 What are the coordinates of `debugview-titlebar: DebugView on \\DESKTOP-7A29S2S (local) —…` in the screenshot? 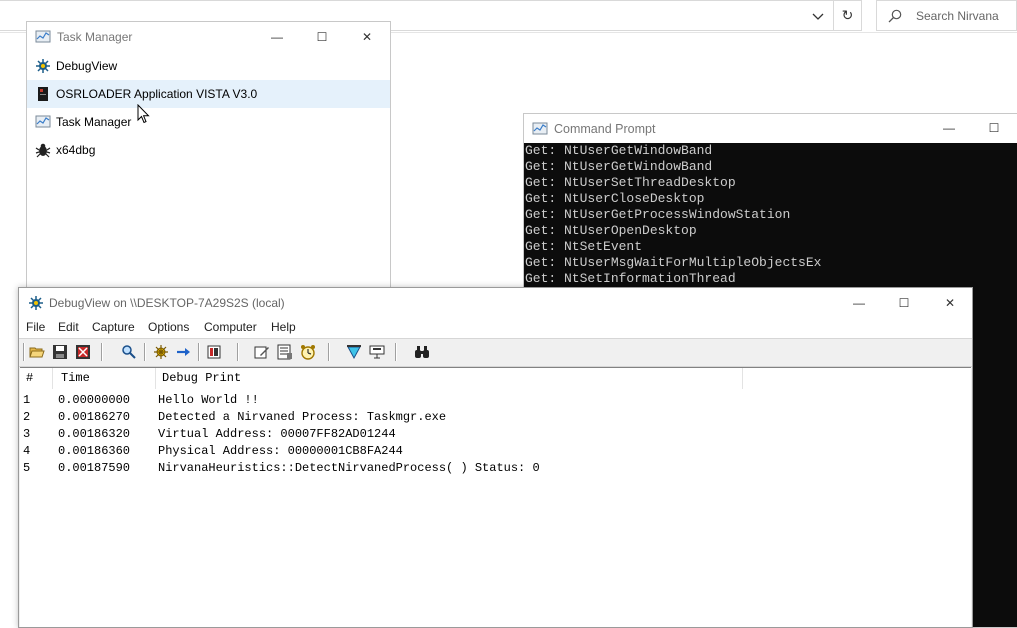 It's located at (495, 303).